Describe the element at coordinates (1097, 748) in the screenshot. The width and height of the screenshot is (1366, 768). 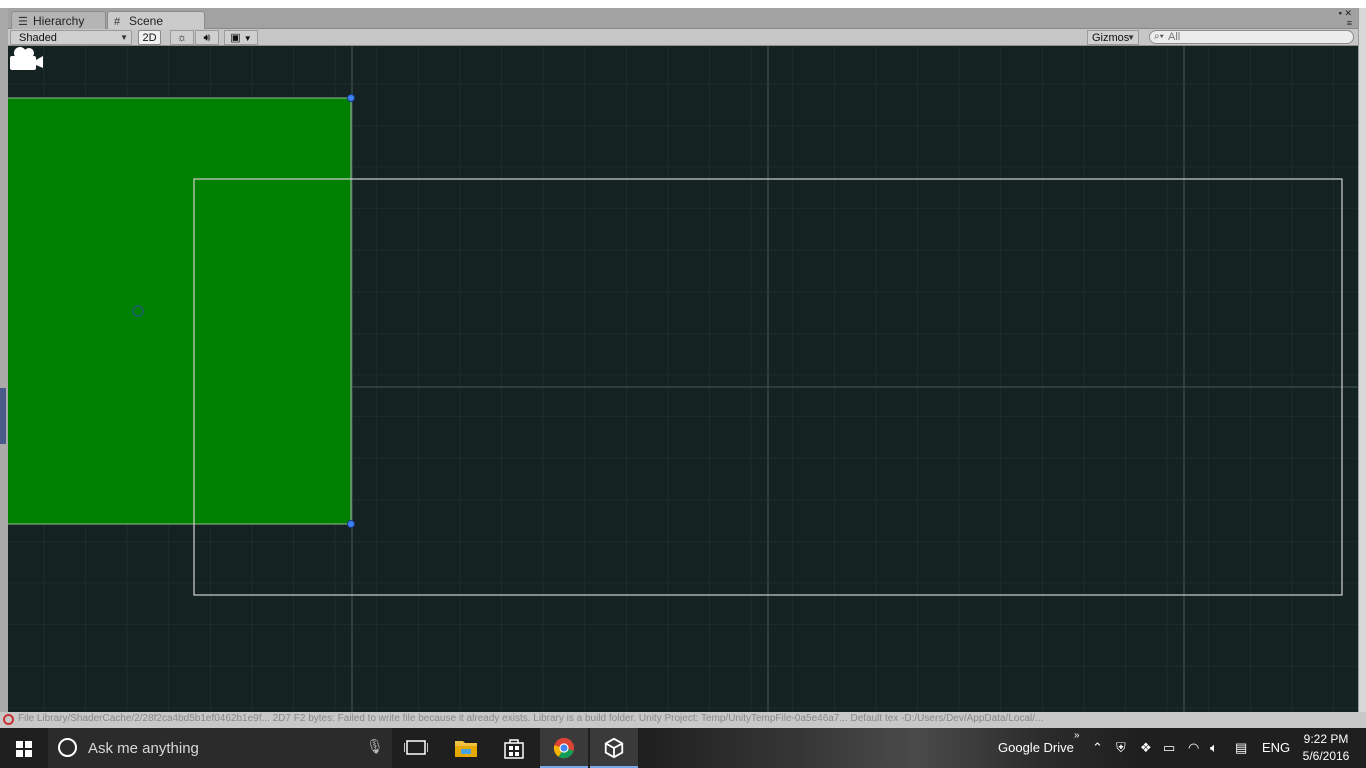
I see `show-hidden-icons-icon: ⌃` at that location.